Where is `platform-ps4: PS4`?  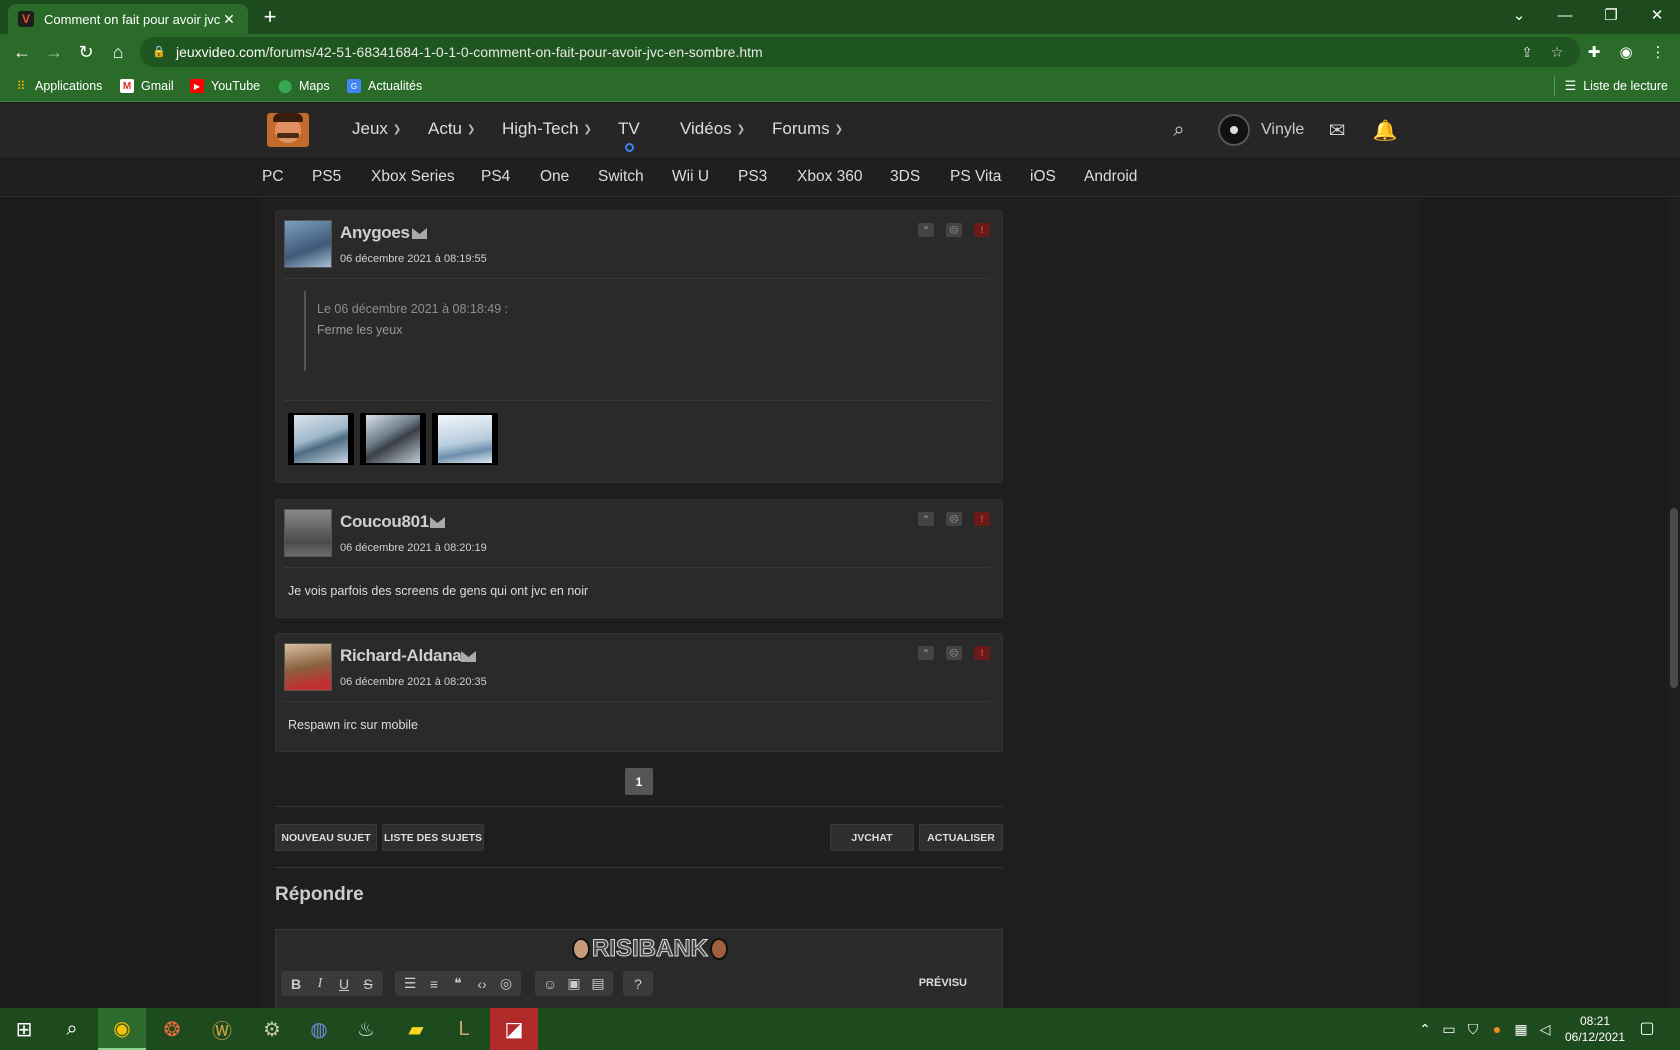
platform-ps4: PS4 is located at coordinates (495, 177).